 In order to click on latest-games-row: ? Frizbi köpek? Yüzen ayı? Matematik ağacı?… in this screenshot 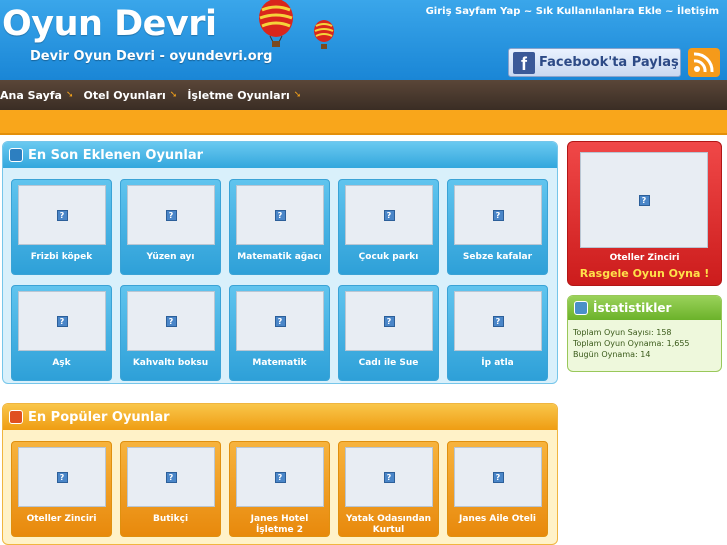, I will do `click(283, 227)`.